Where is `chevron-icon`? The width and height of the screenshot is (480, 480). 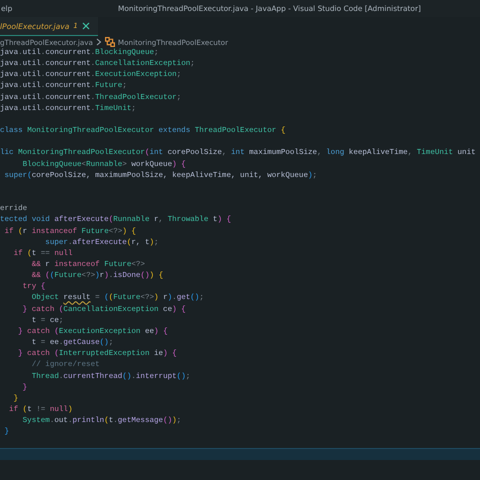 chevron-icon is located at coordinates (99, 42).